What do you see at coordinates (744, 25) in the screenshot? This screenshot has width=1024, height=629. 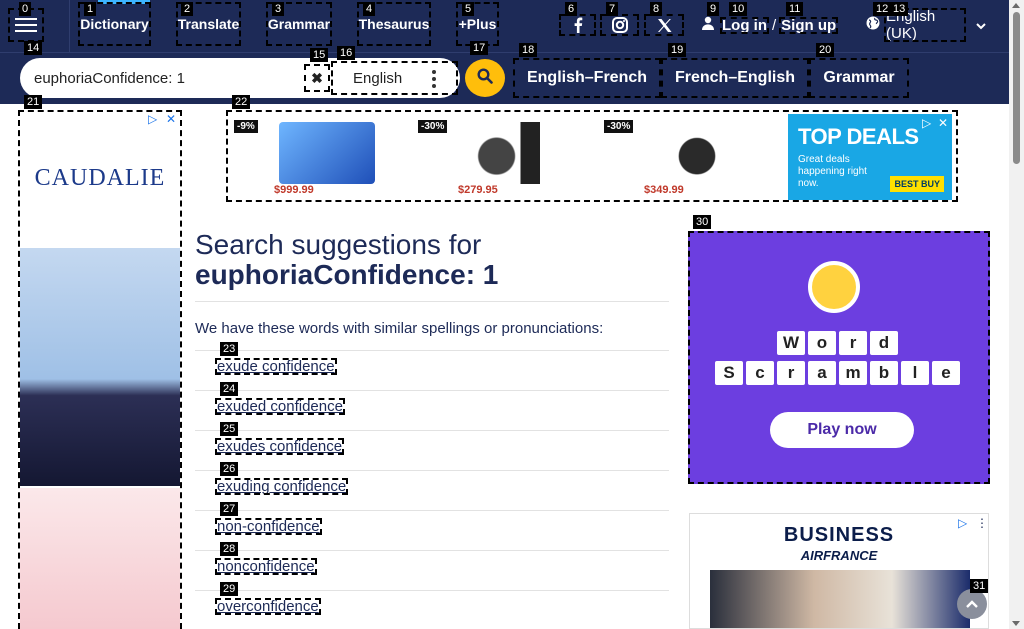 I see `login-link: Log in` at bounding box center [744, 25].